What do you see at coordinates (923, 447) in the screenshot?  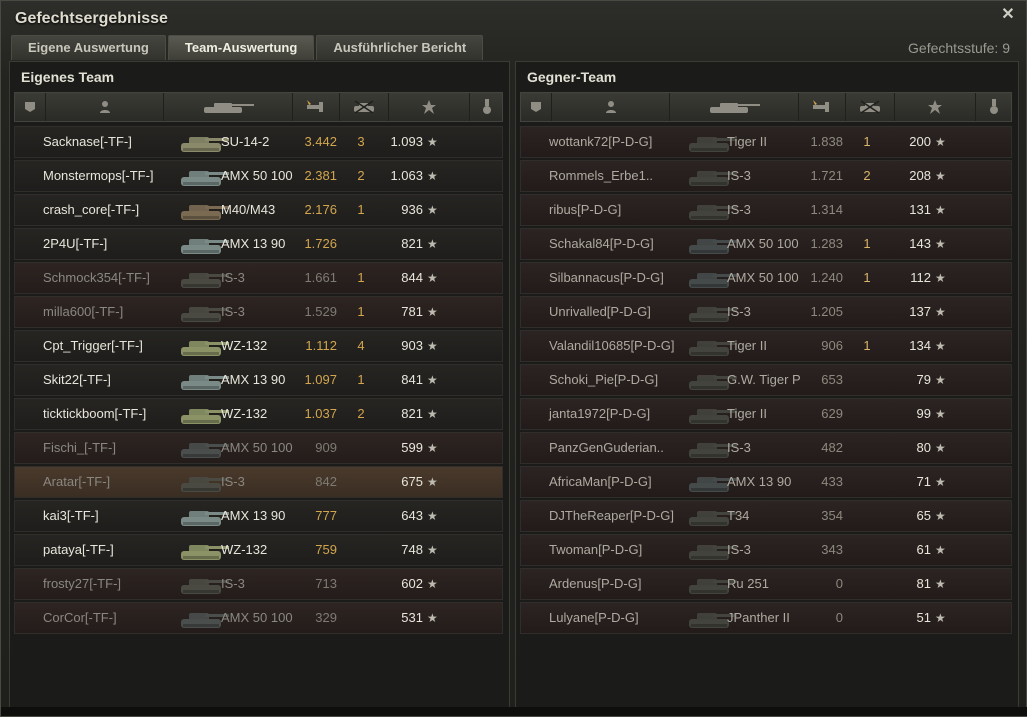 I see `xp-value: 80` at bounding box center [923, 447].